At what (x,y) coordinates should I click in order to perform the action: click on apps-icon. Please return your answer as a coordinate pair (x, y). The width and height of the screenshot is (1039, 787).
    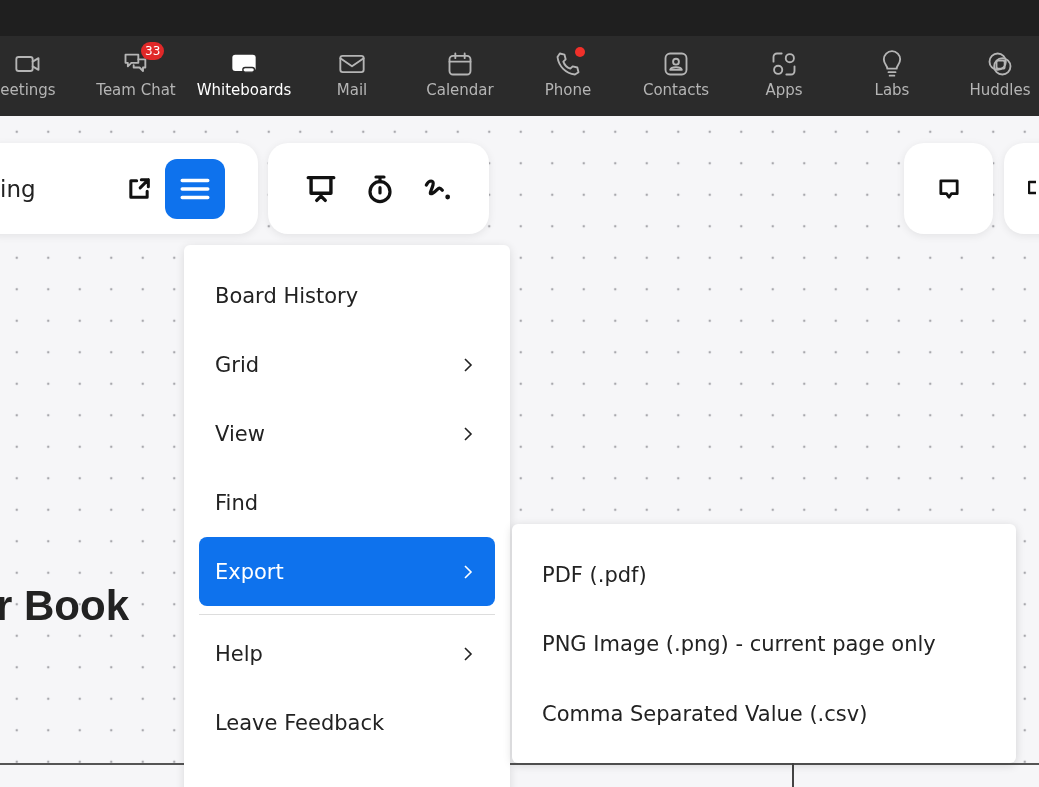
    Looking at the image, I should click on (784, 64).